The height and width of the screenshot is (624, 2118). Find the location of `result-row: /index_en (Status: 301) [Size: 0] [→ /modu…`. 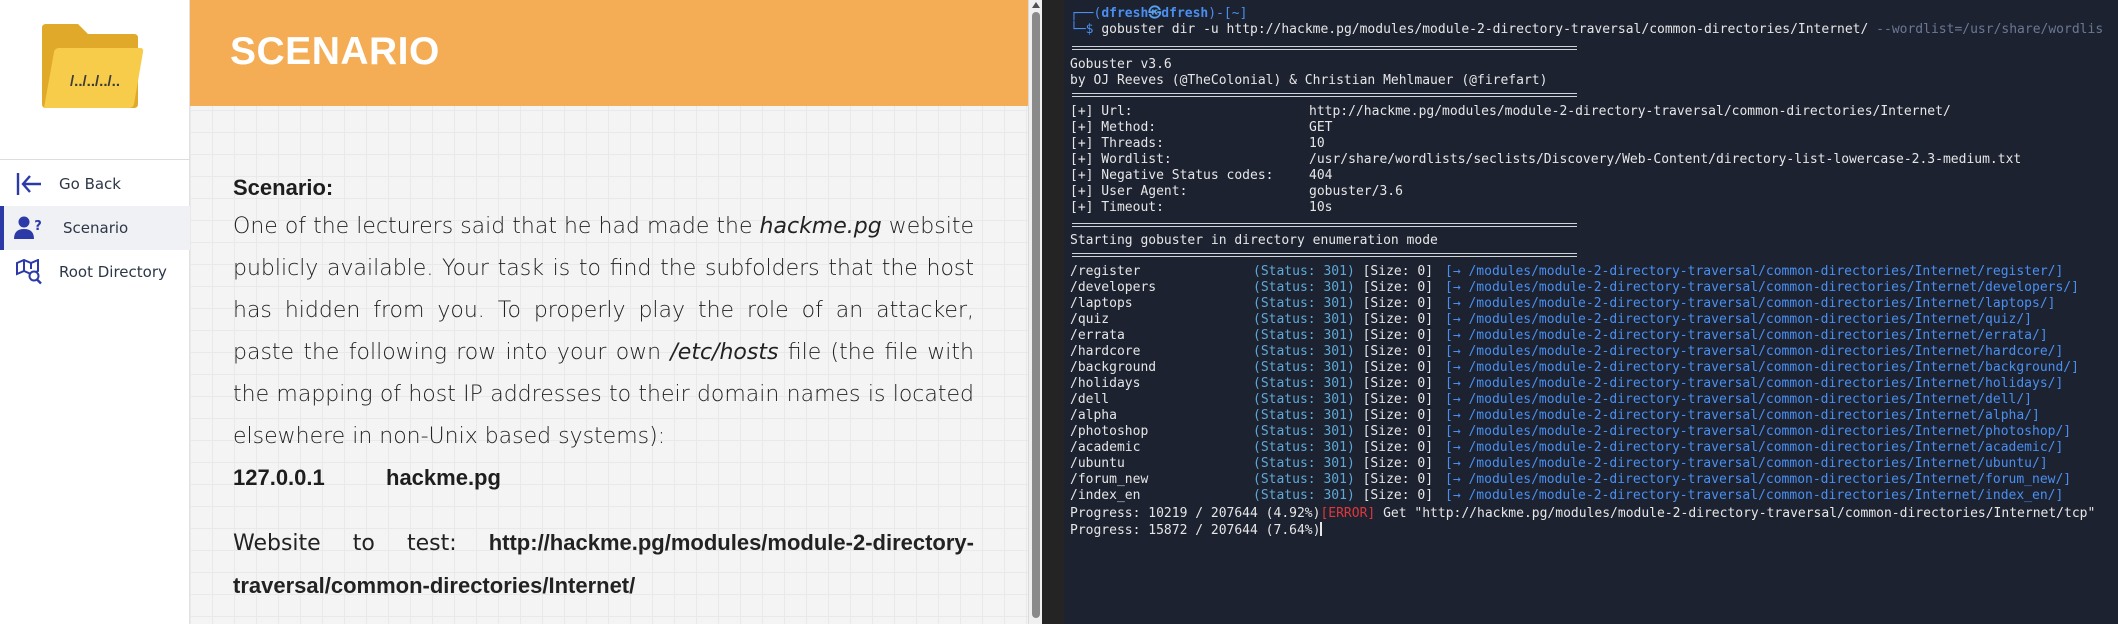

result-row: /index_en (Status: 301) [Size: 0] [→ /modu… is located at coordinates (1566, 496).